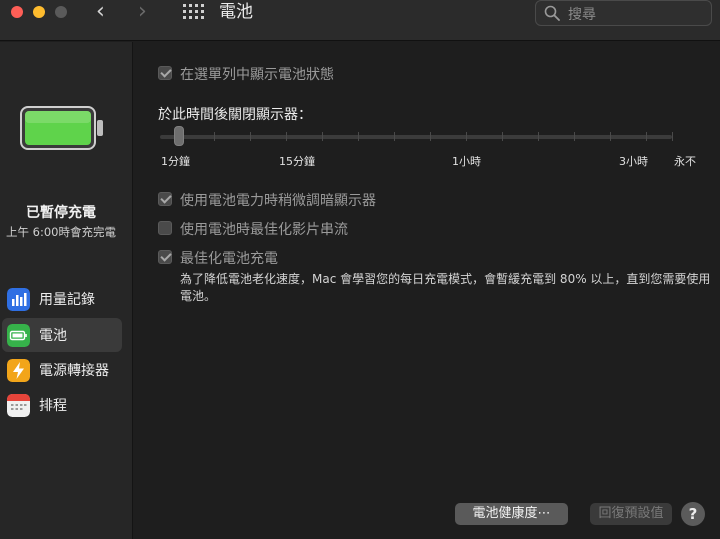  Describe the element at coordinates (264, 230) in the screenshot. I see `optimize-video-label: 使用電池時最佳化影片串流` at that location.